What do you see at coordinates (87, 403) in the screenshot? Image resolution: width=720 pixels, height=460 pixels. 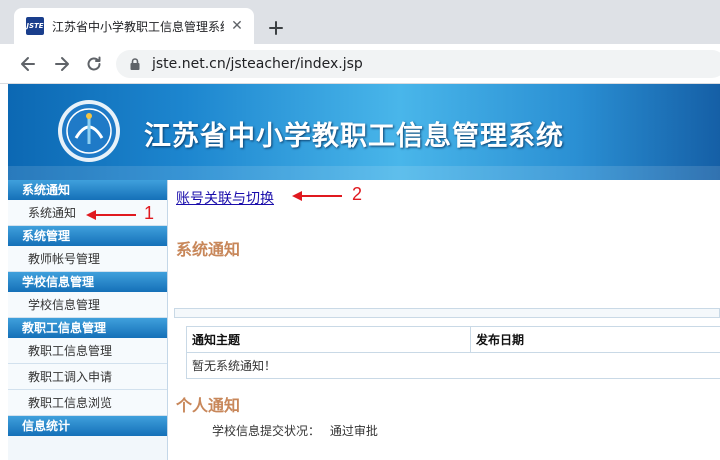 I see `sidebar-item-staff-browse: 教职工信息浏览` at bounding box center [87, 403].